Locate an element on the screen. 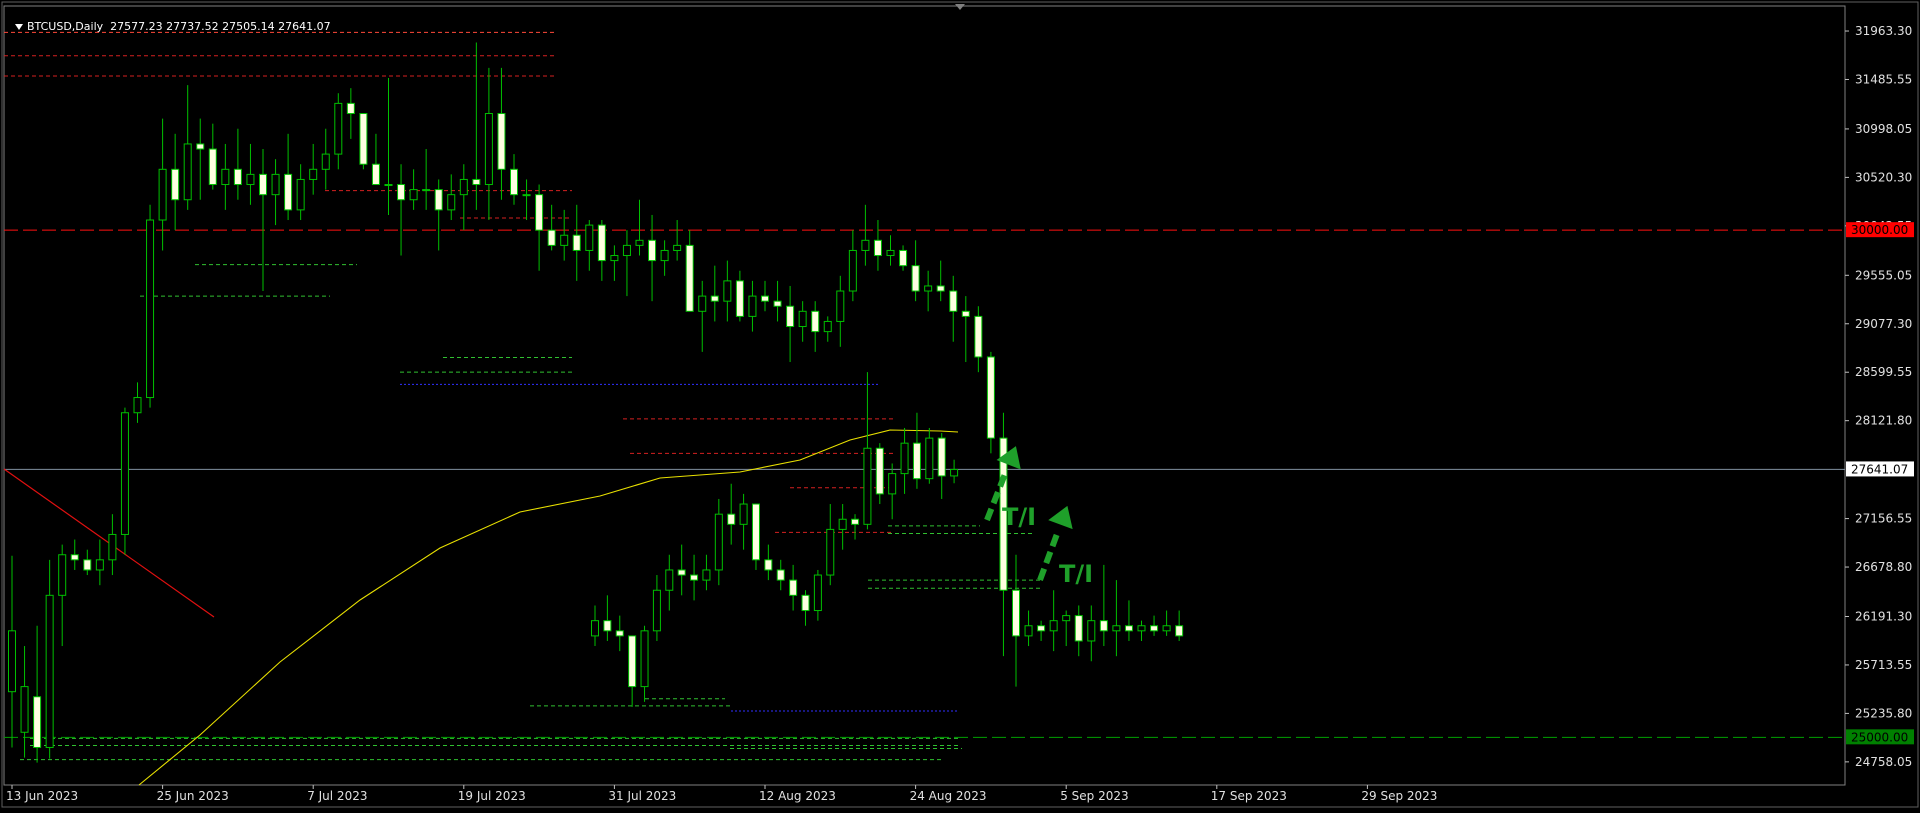  dropdown-triangle-icon is located at coordinates (19, 27).